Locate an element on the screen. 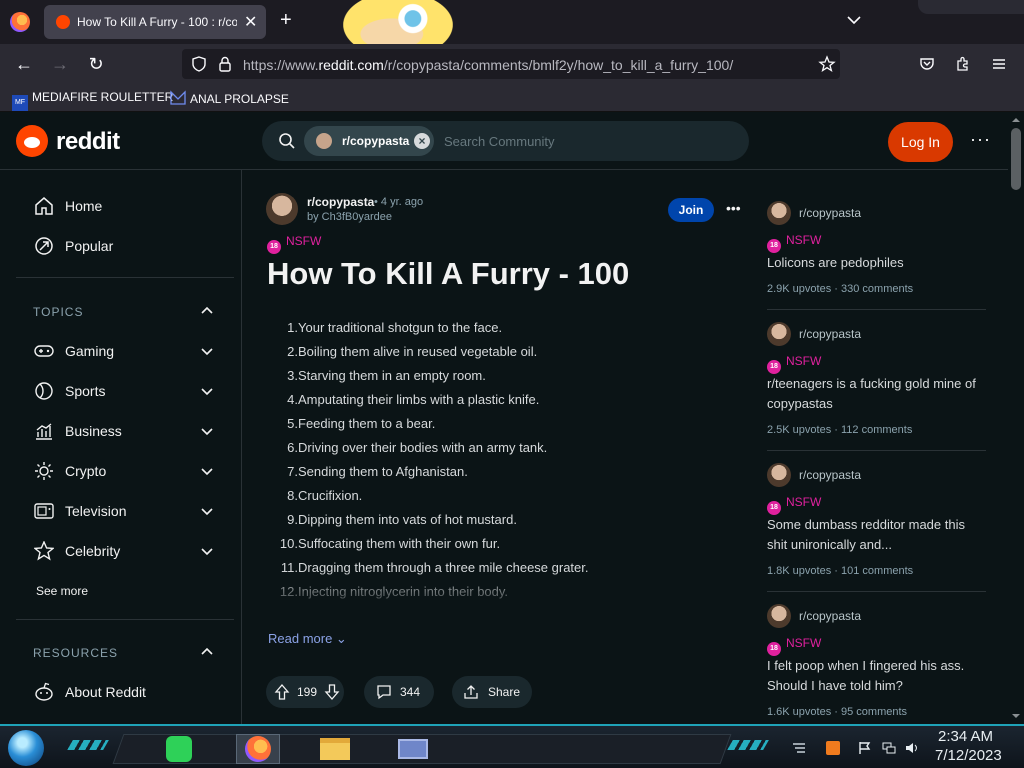 Image resolution: width=1024 pixels, height=768 pixels. window-app-icon is located at coordinates (413, 749).